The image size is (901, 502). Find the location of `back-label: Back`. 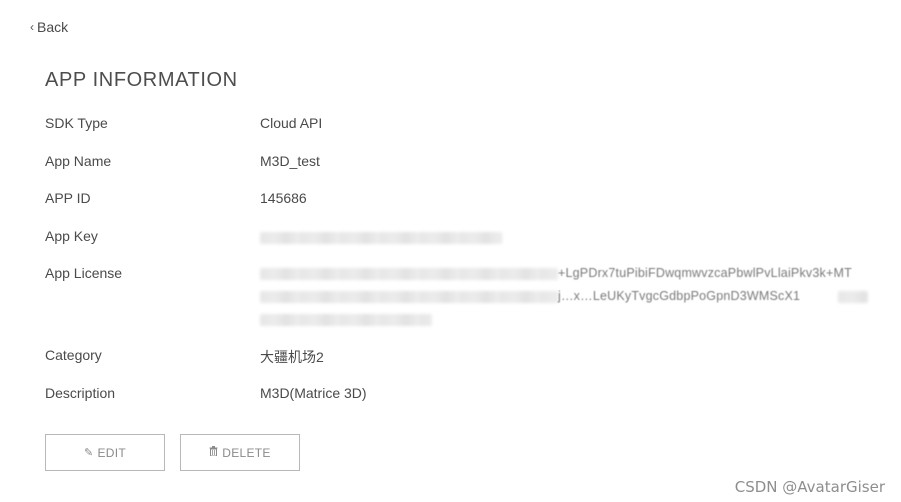

back-label: Back is located at coordinates (53, 27).